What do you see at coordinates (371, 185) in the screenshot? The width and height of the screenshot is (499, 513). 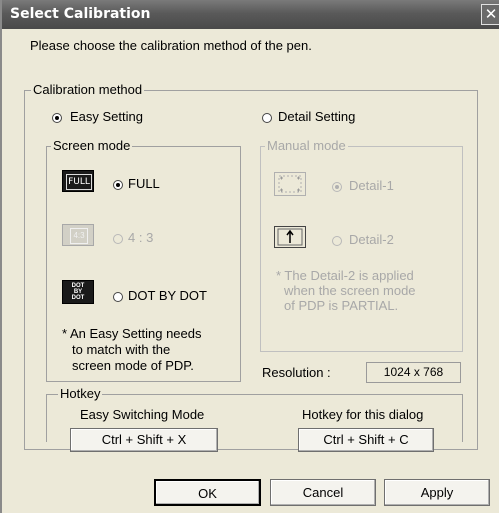 I see `detail-1-label: Detail-1` at bounding box center [371, 185].